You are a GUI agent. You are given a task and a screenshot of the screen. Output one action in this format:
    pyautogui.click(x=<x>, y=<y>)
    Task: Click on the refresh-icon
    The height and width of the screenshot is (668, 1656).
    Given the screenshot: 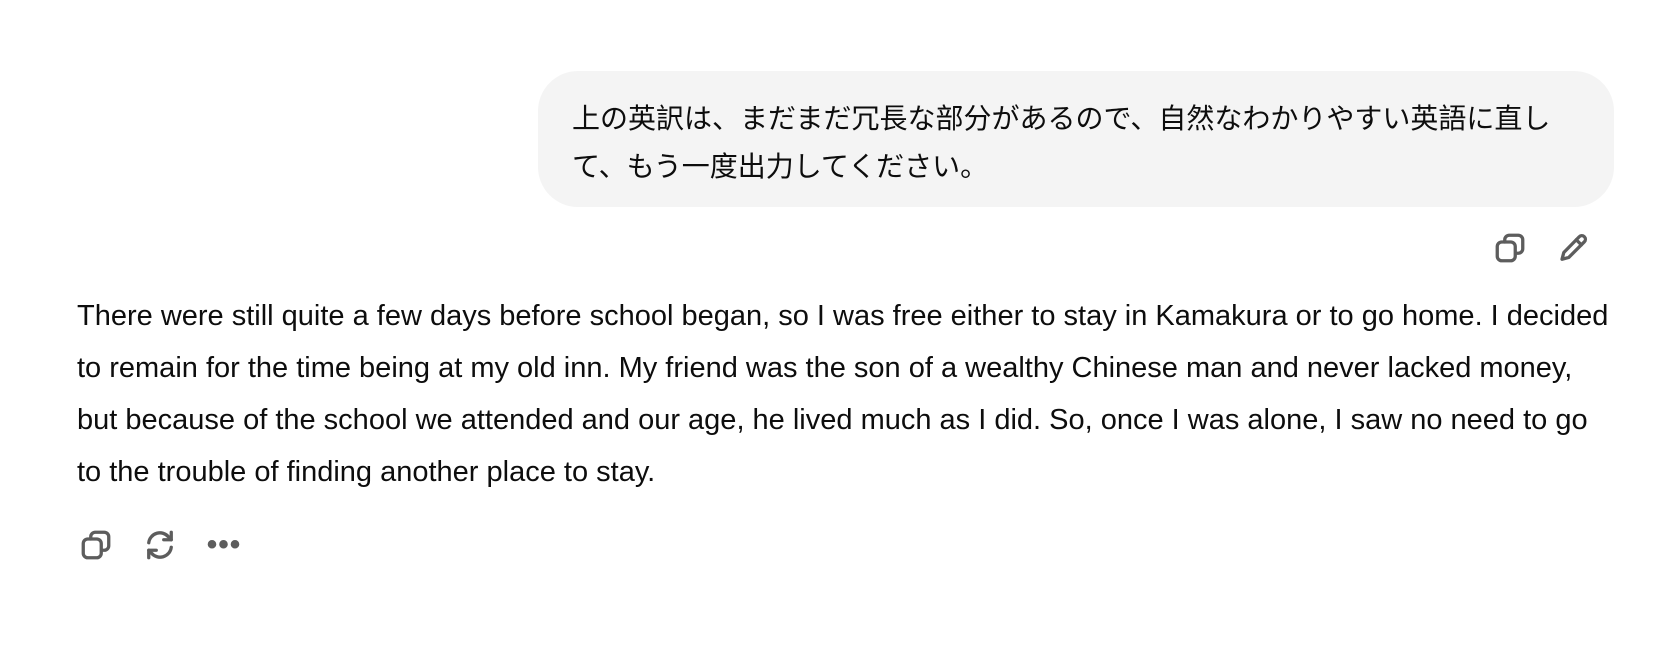 What is the action you would take?
    pyautogui.click(x=160, y=545)
    